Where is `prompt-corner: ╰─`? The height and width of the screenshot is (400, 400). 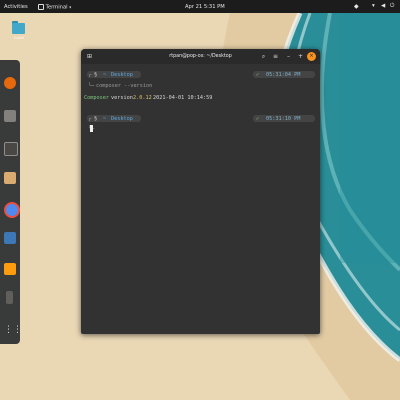
prompt-corner: ╰─ is located at coordinates (91, 86).